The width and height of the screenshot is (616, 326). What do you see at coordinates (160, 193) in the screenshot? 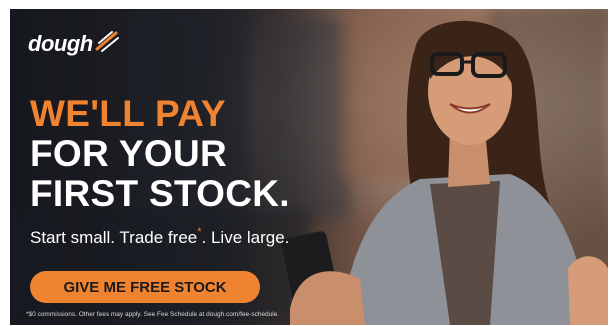
I see `headline-line-3: FIRST STOCK.` at bounding box center [160, 193].